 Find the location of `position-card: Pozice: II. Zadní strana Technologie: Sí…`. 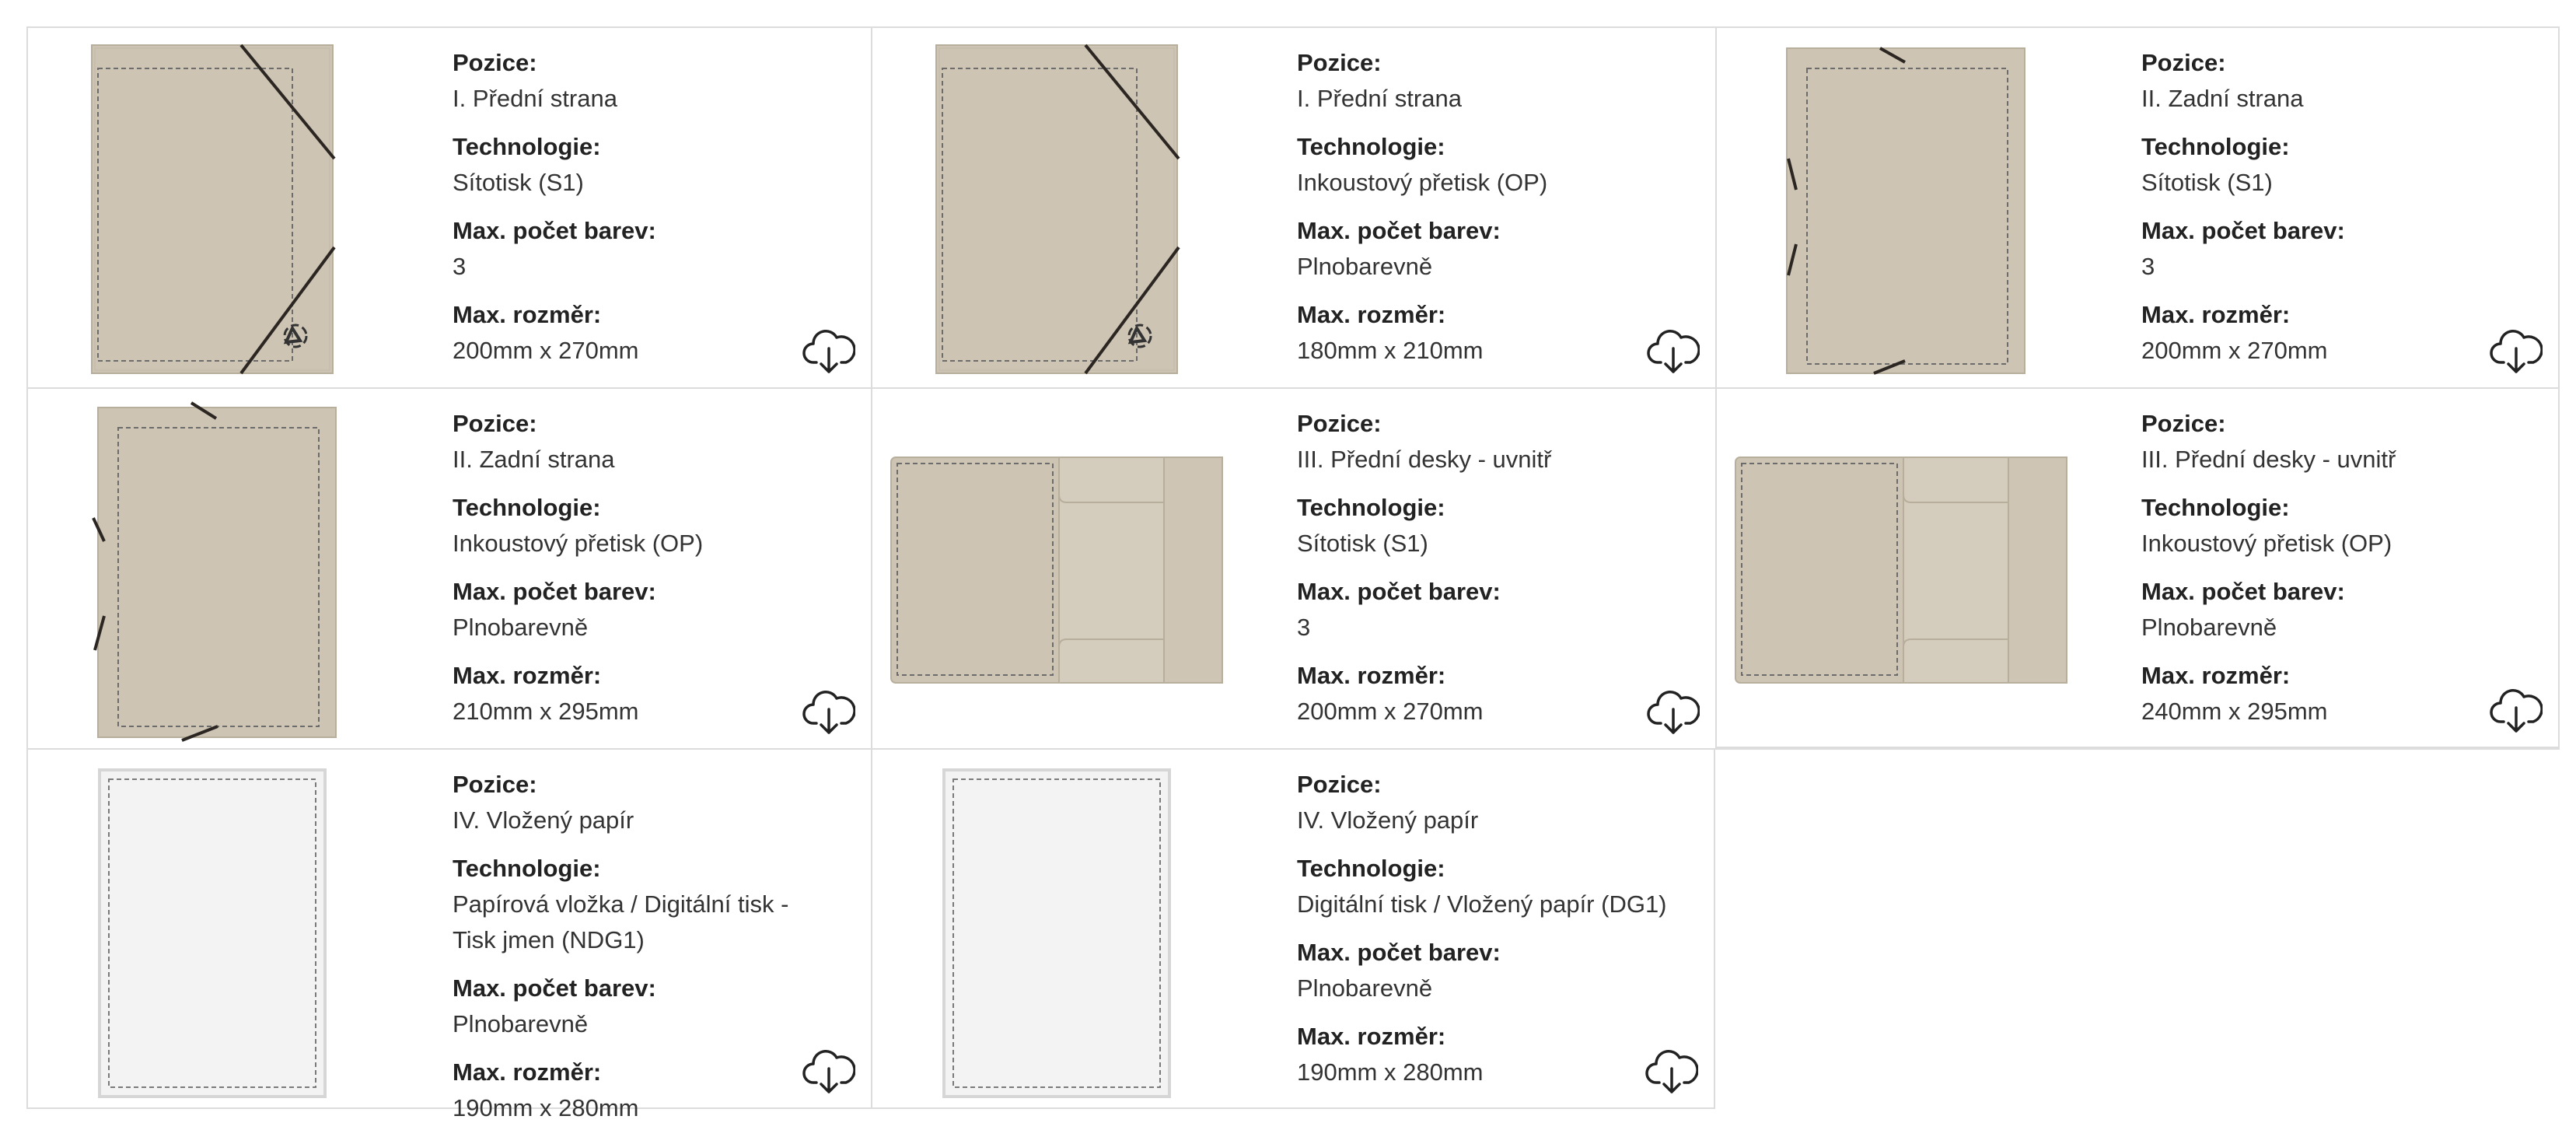

position-card: Pozice: II. Zadní strana Technologie: Sí… is located at coordinates (2137, 206).